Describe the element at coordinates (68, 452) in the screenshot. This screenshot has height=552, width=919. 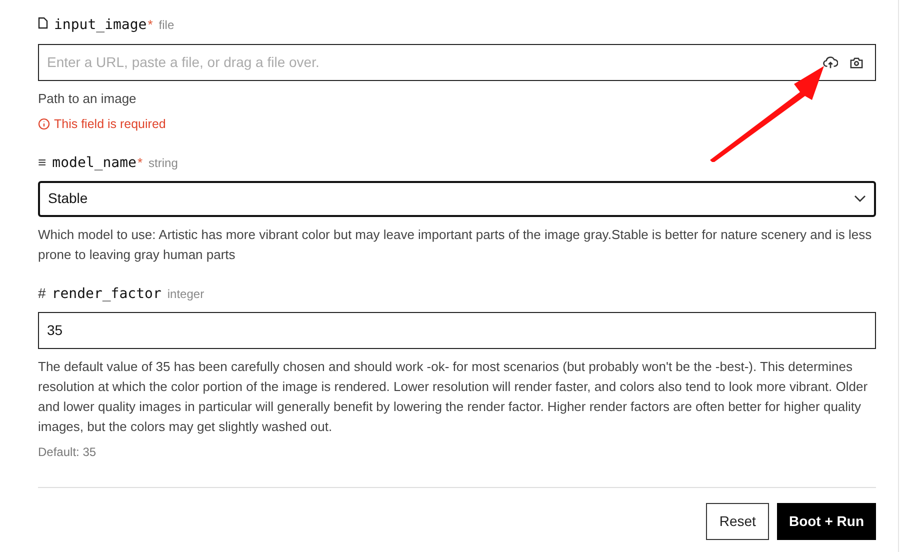
I see `default-value: Default: 35` at that location.